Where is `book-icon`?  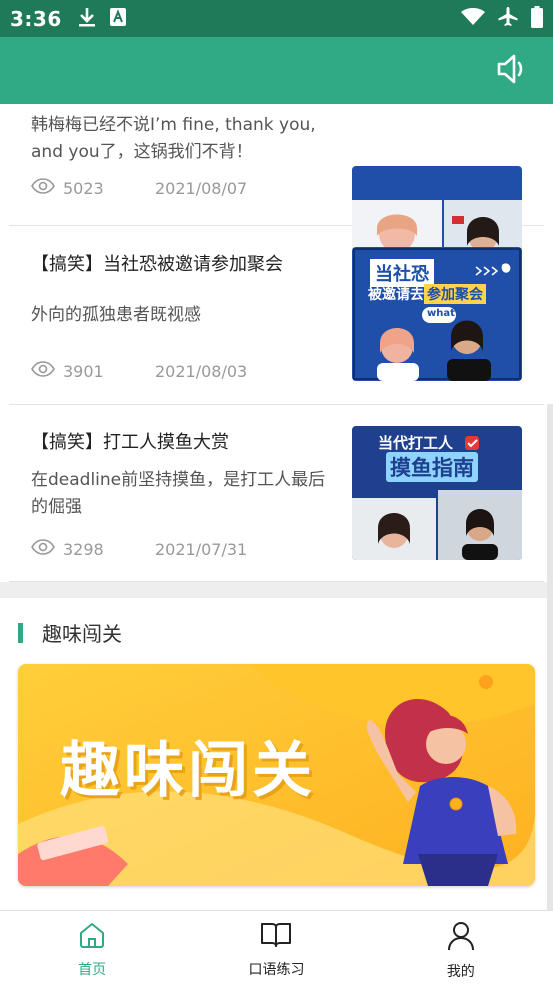 book-icon is located at coordinates (276, 937).